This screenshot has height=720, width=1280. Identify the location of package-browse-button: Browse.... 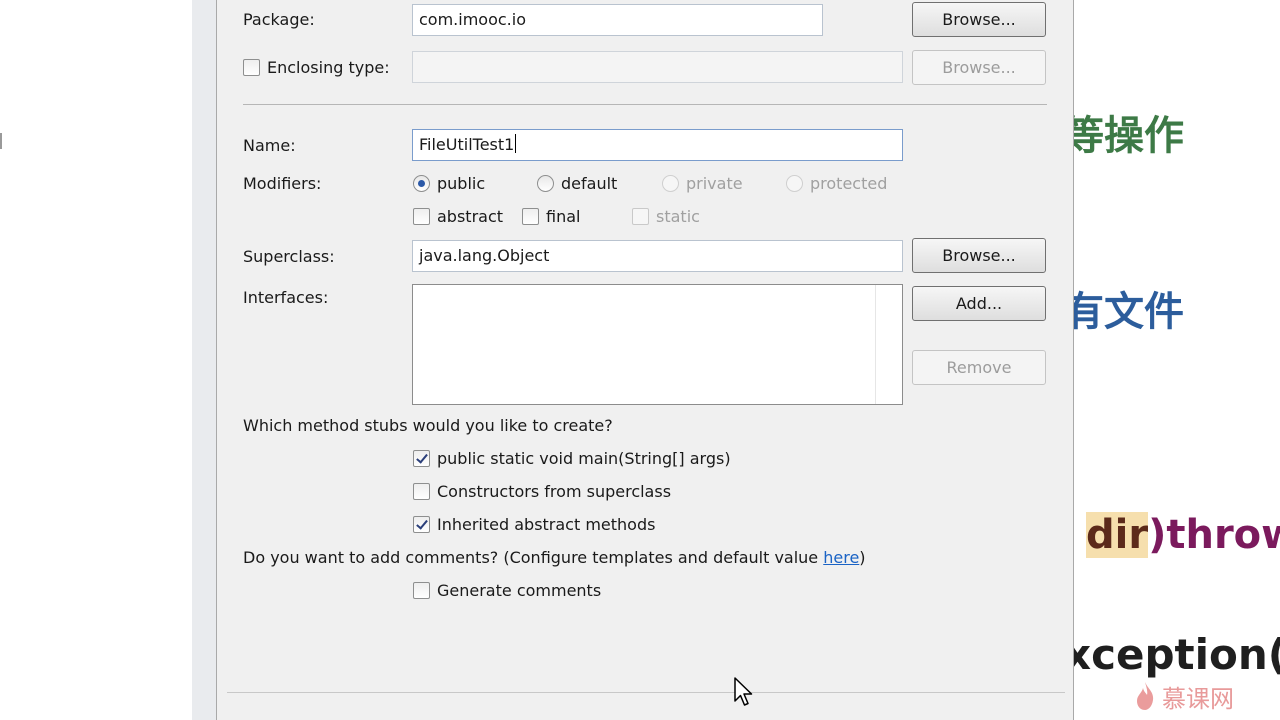
(979, 19).